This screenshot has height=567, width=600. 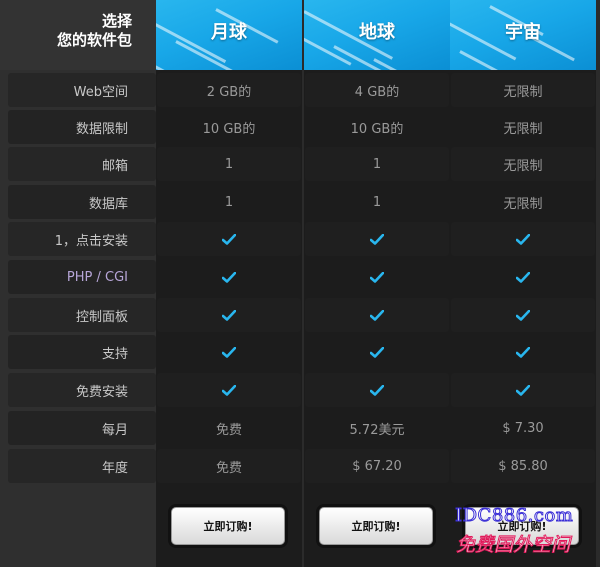 I want to click on title-line-1: 选择, so click(x=116, y=21).